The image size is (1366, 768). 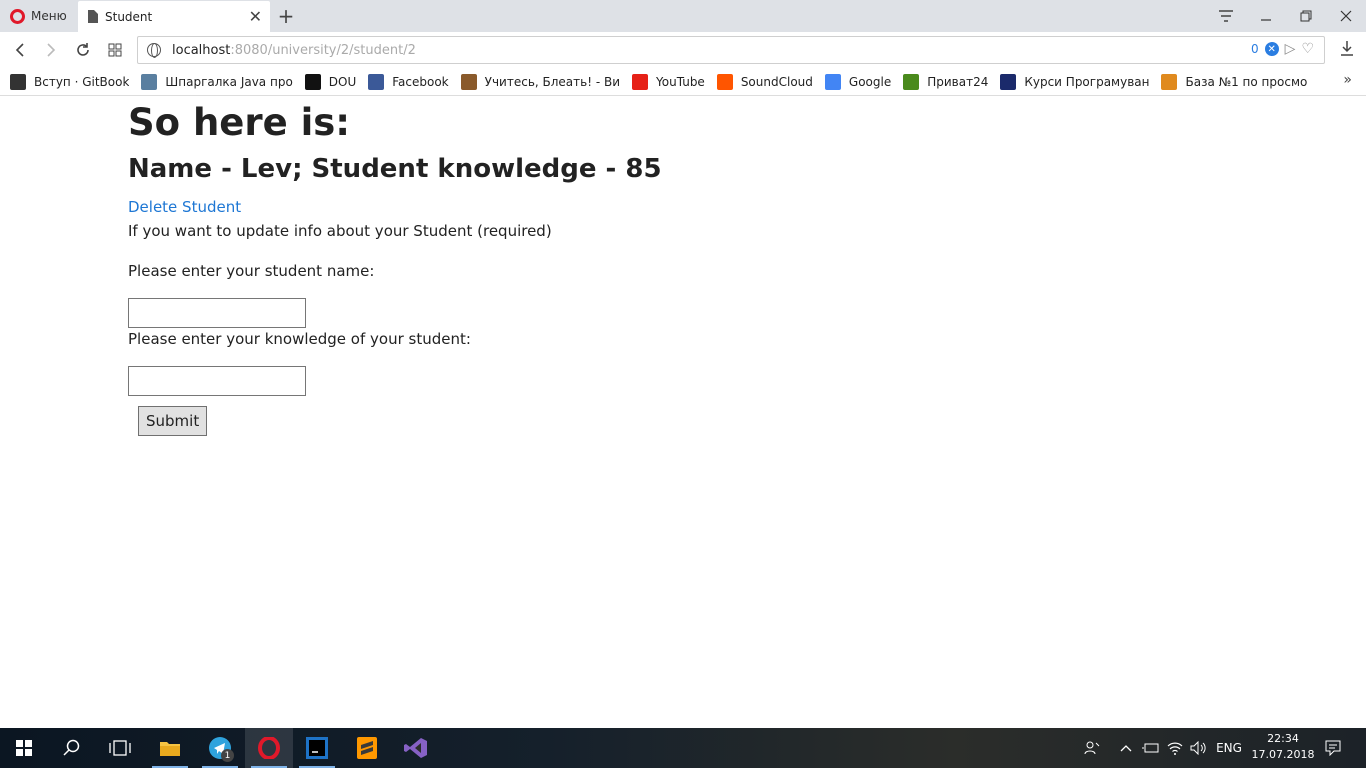 I want to click on book-icon, so click(x=18, y=81).